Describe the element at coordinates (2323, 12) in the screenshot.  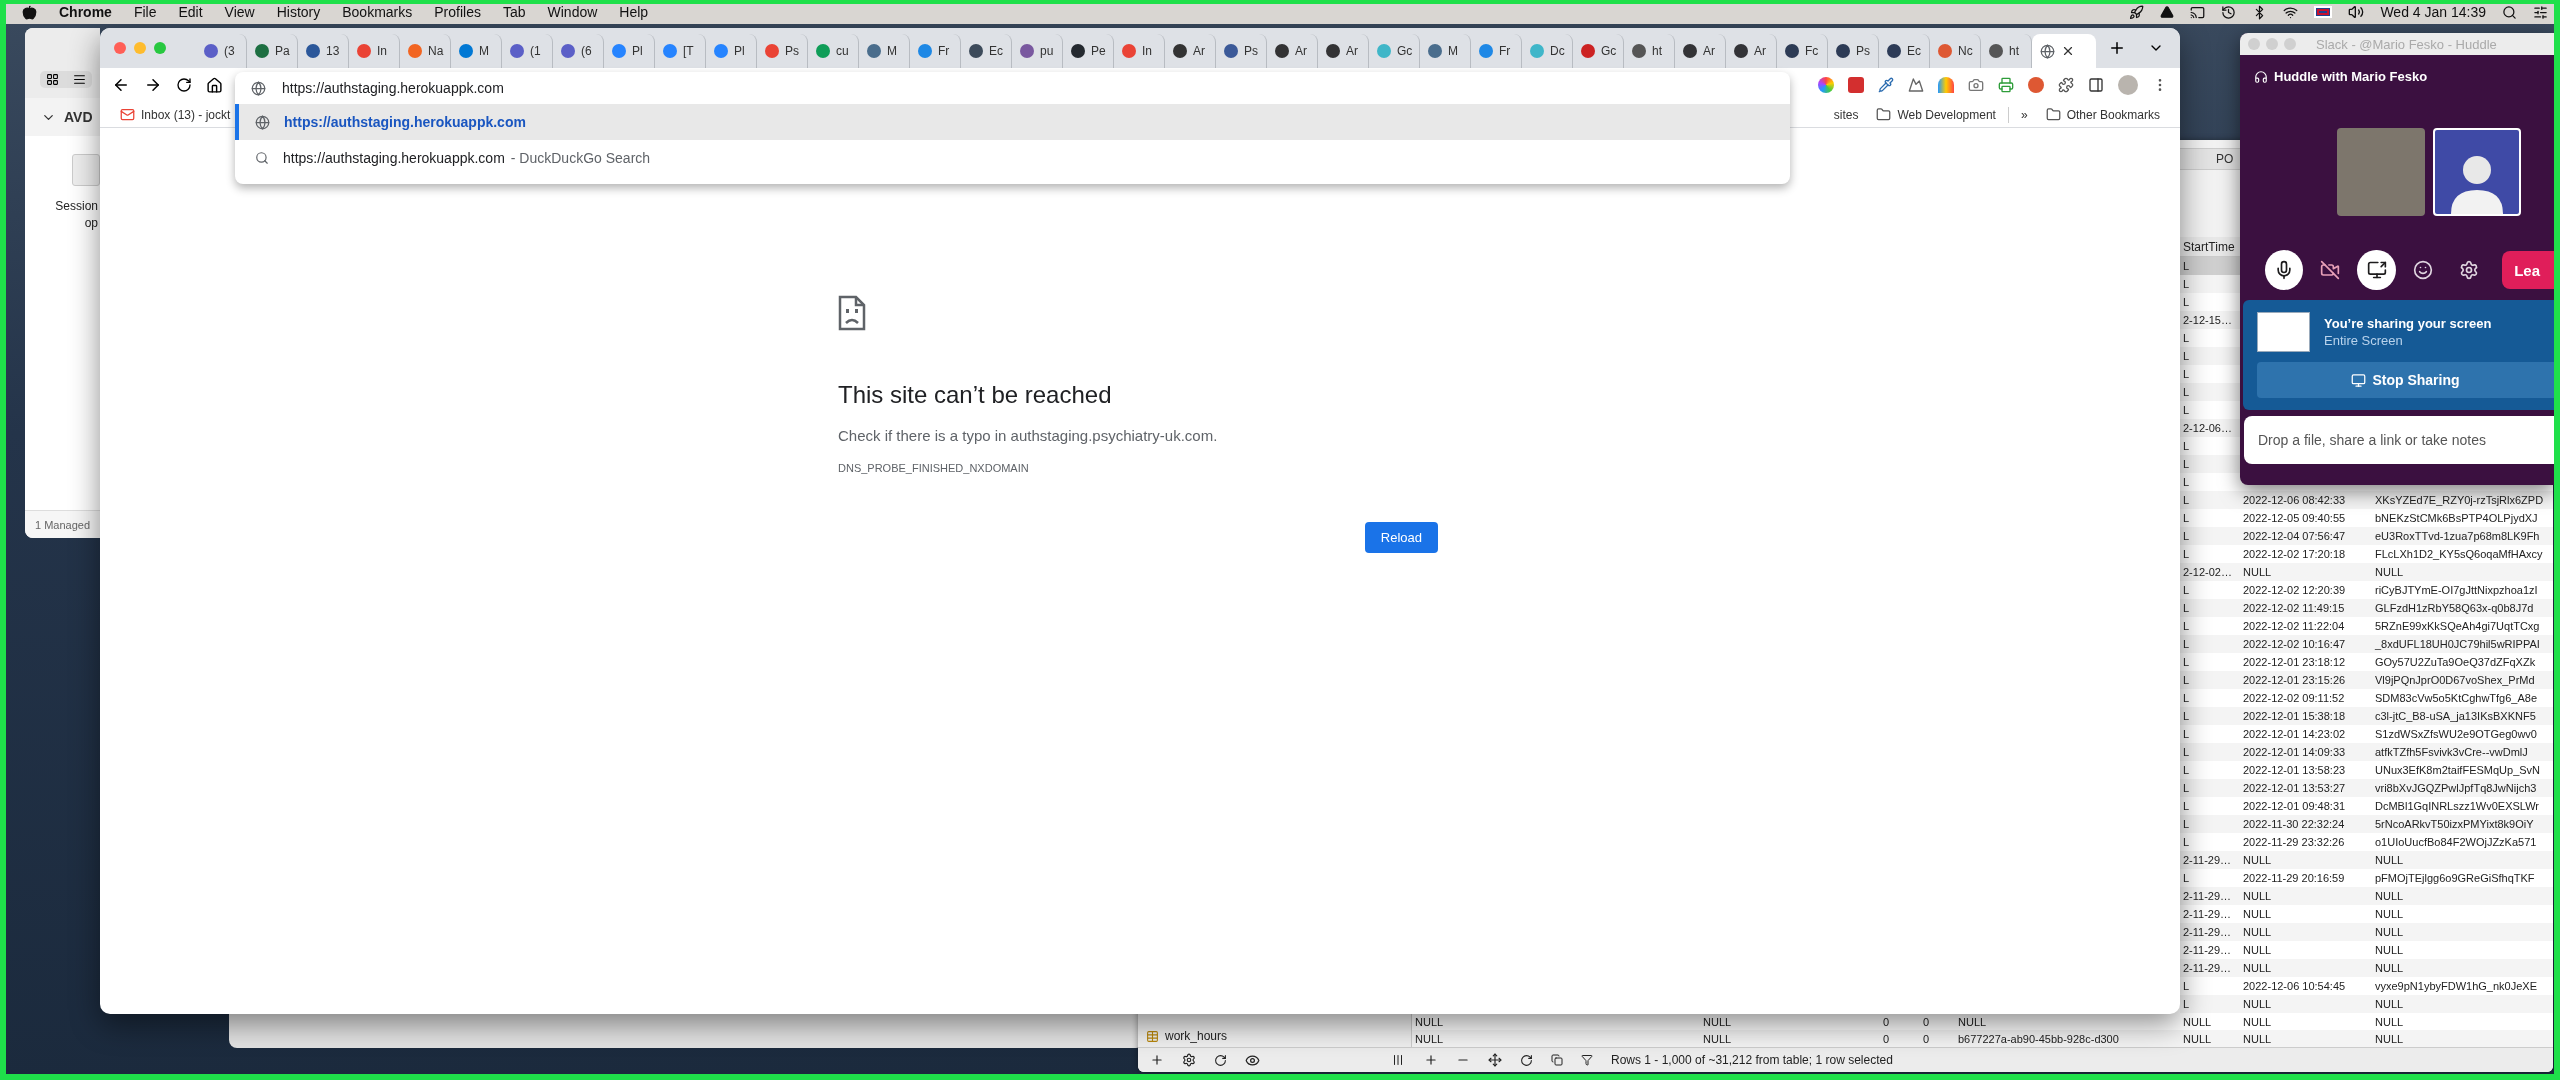
I see `flag-icon` at that location.